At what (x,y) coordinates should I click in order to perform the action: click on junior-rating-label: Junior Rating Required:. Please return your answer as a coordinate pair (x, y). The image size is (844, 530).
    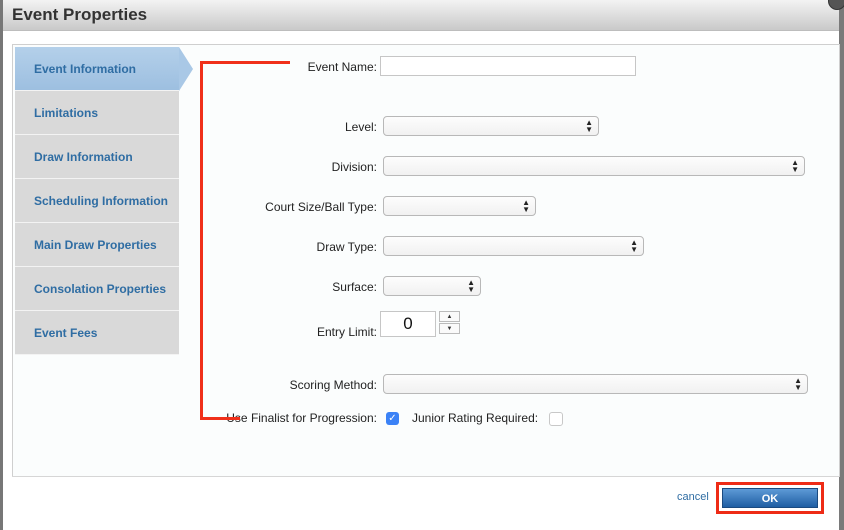
    Looking at the image, I should click on (475, 418).